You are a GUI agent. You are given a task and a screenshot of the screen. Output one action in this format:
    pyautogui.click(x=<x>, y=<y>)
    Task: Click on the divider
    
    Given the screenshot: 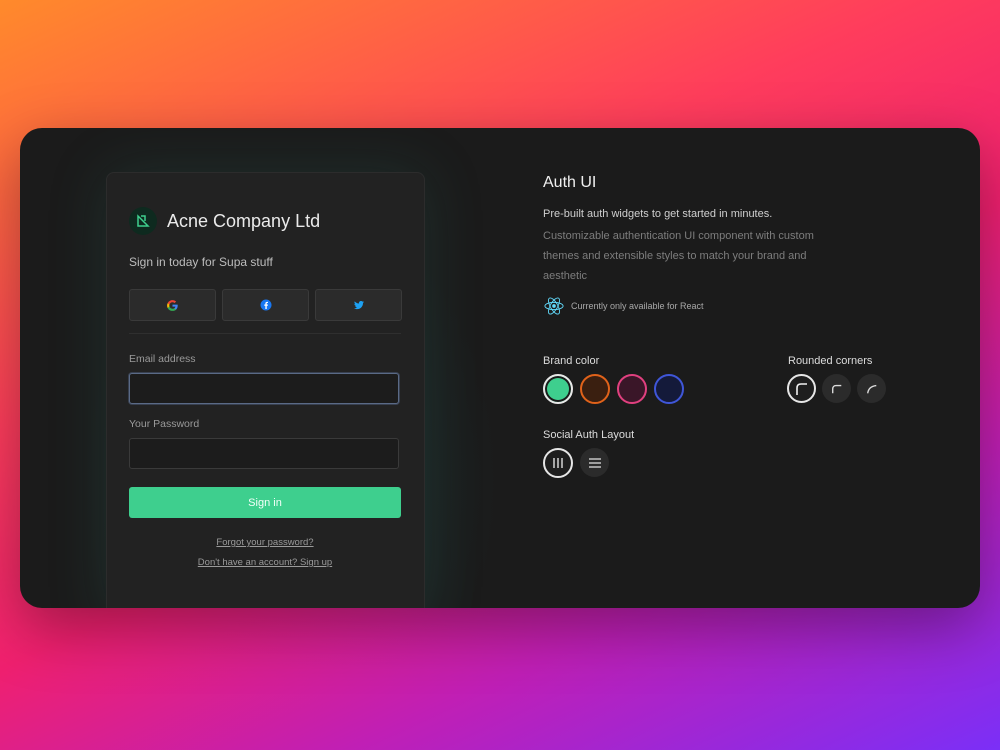 What is the action you would take?
    pyautogui.click(x=265, y=333)
    